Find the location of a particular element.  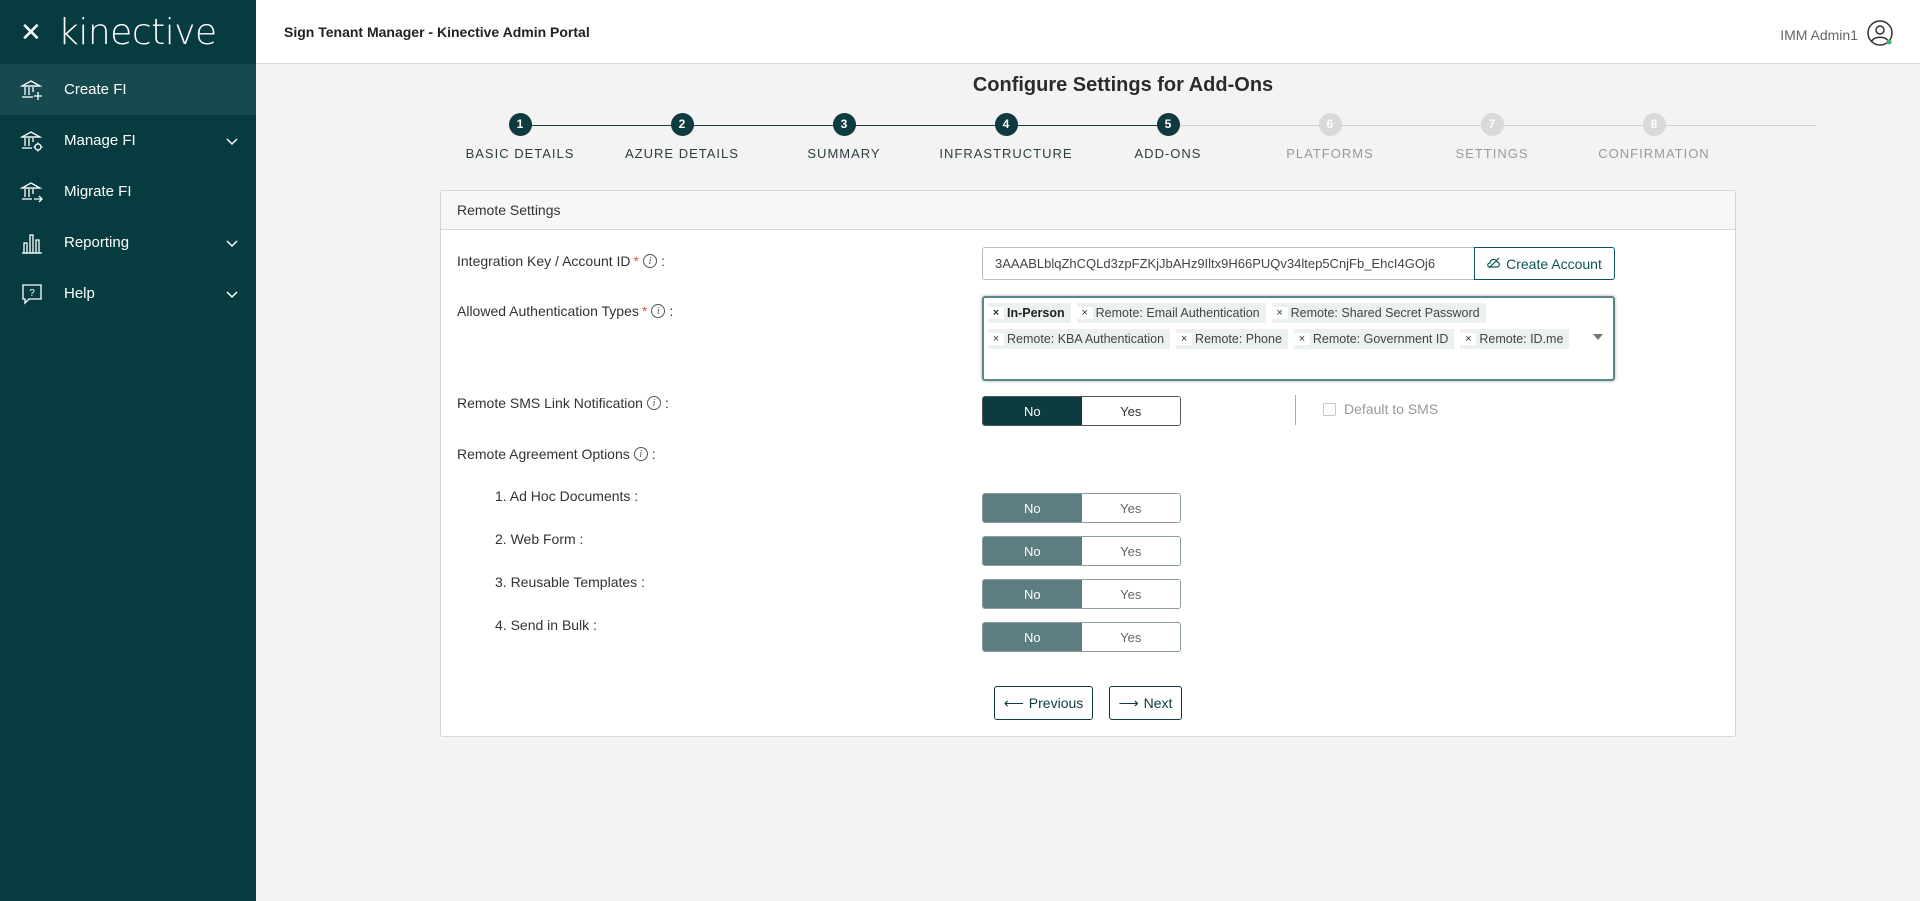

next-button: ⟶ Next is located at coordinates (1145, 703).